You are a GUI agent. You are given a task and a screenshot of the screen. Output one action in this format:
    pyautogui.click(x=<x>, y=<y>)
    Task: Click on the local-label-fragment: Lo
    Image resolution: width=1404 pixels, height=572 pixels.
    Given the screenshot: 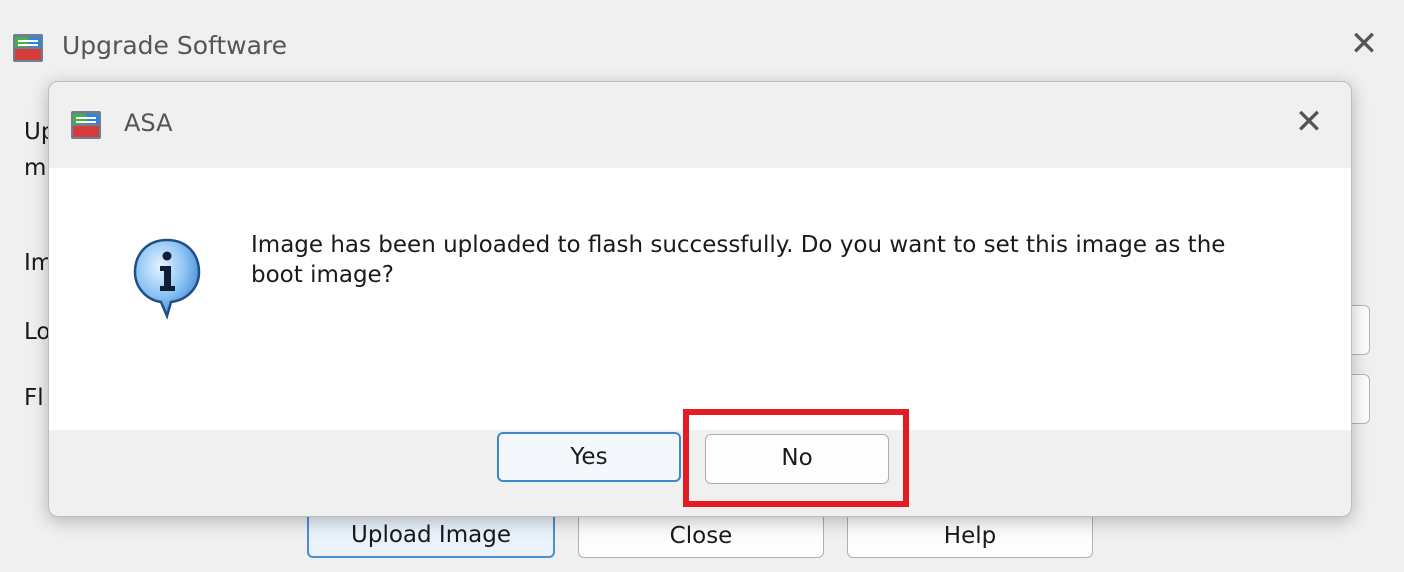 What is the action you would take?
    pyautogui.click(x=37, y=332)
    